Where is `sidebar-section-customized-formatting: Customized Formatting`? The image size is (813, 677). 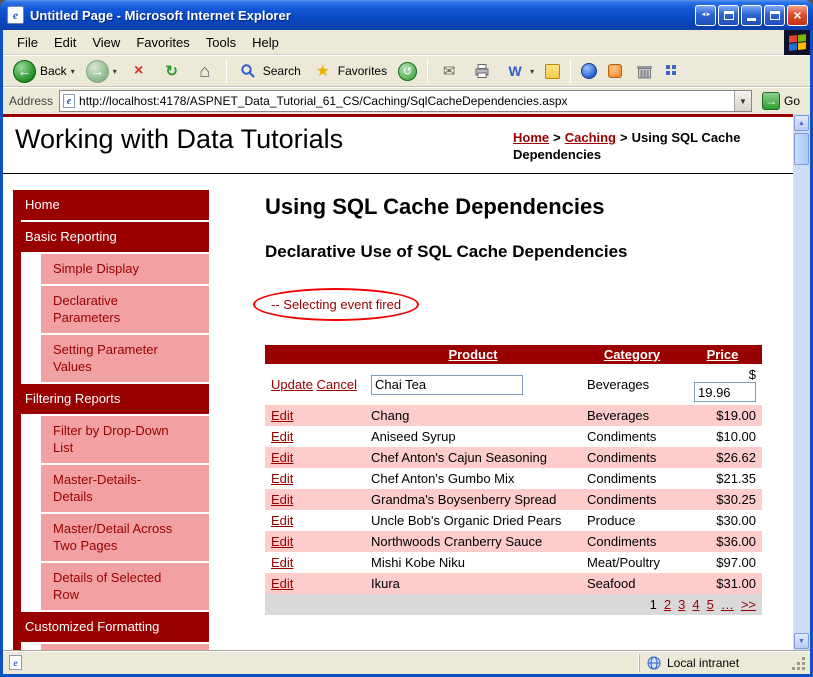 sidebar-section-customized-formatting: Customized Formatting is located at coordinates (111, 627).